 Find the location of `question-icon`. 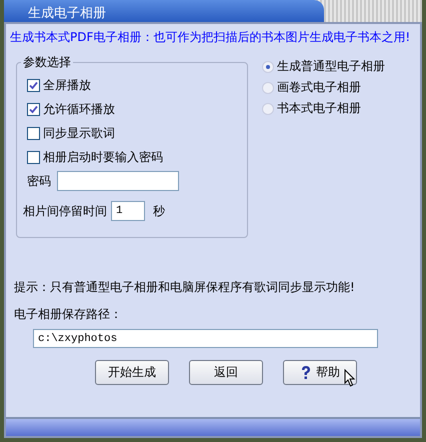

question-icon is located at coordinates (306, 372).